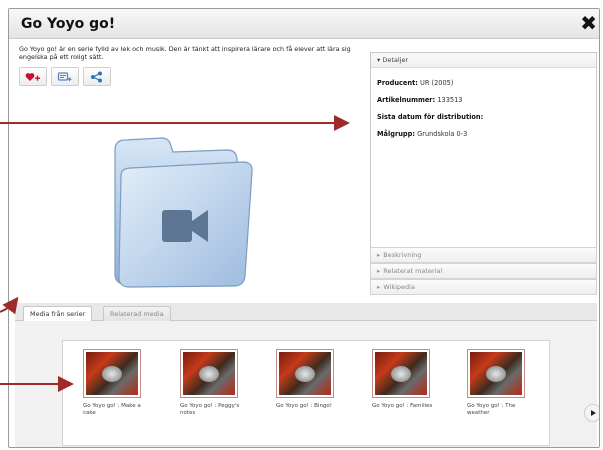 This screenshot has height=450, width=603. I want to click on producent-value: UR (2005), so click(437, 83).